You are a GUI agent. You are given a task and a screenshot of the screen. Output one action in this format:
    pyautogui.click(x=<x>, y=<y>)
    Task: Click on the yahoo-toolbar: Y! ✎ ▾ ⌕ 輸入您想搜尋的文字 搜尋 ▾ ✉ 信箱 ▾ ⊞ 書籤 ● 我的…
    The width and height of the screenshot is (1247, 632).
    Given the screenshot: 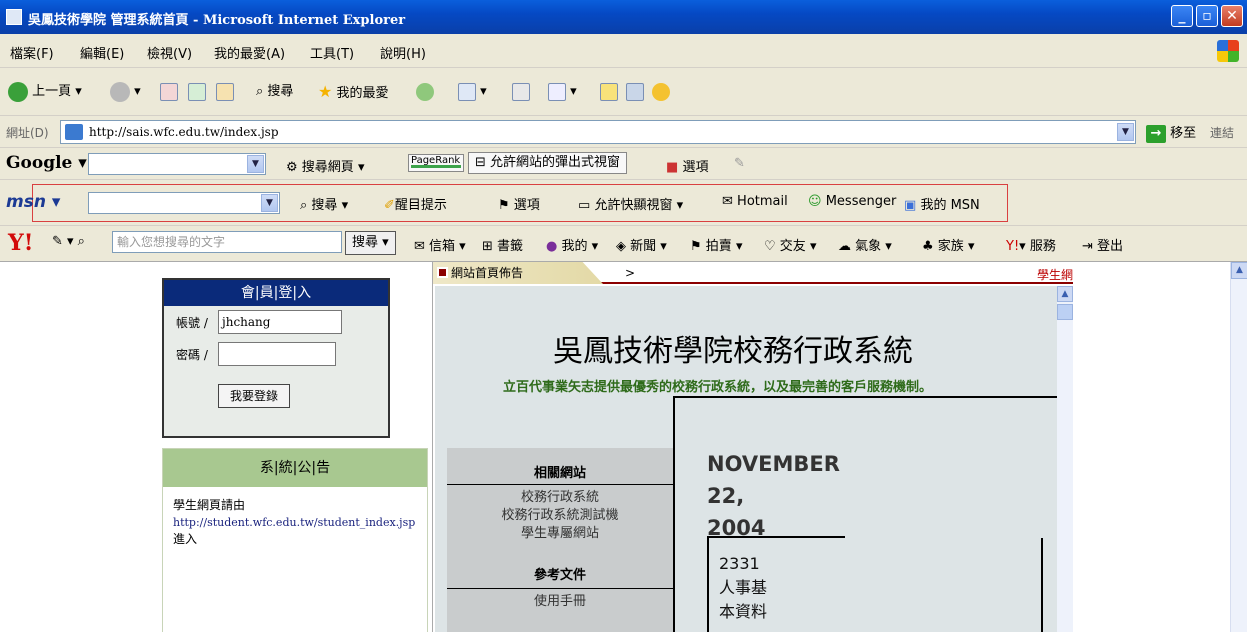 What is the action you would take?
    pyautogui.click(x=623, y=244)
    